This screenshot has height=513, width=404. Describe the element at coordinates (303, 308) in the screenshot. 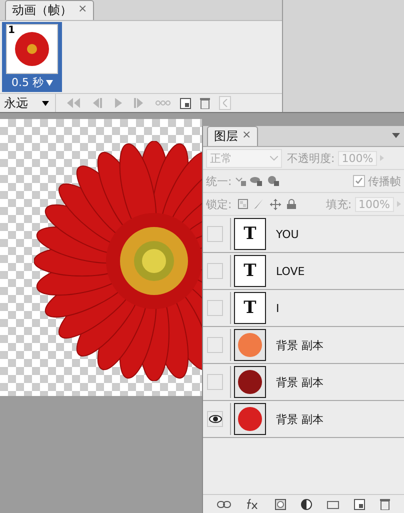

I see `layer-row: T I` at that location.